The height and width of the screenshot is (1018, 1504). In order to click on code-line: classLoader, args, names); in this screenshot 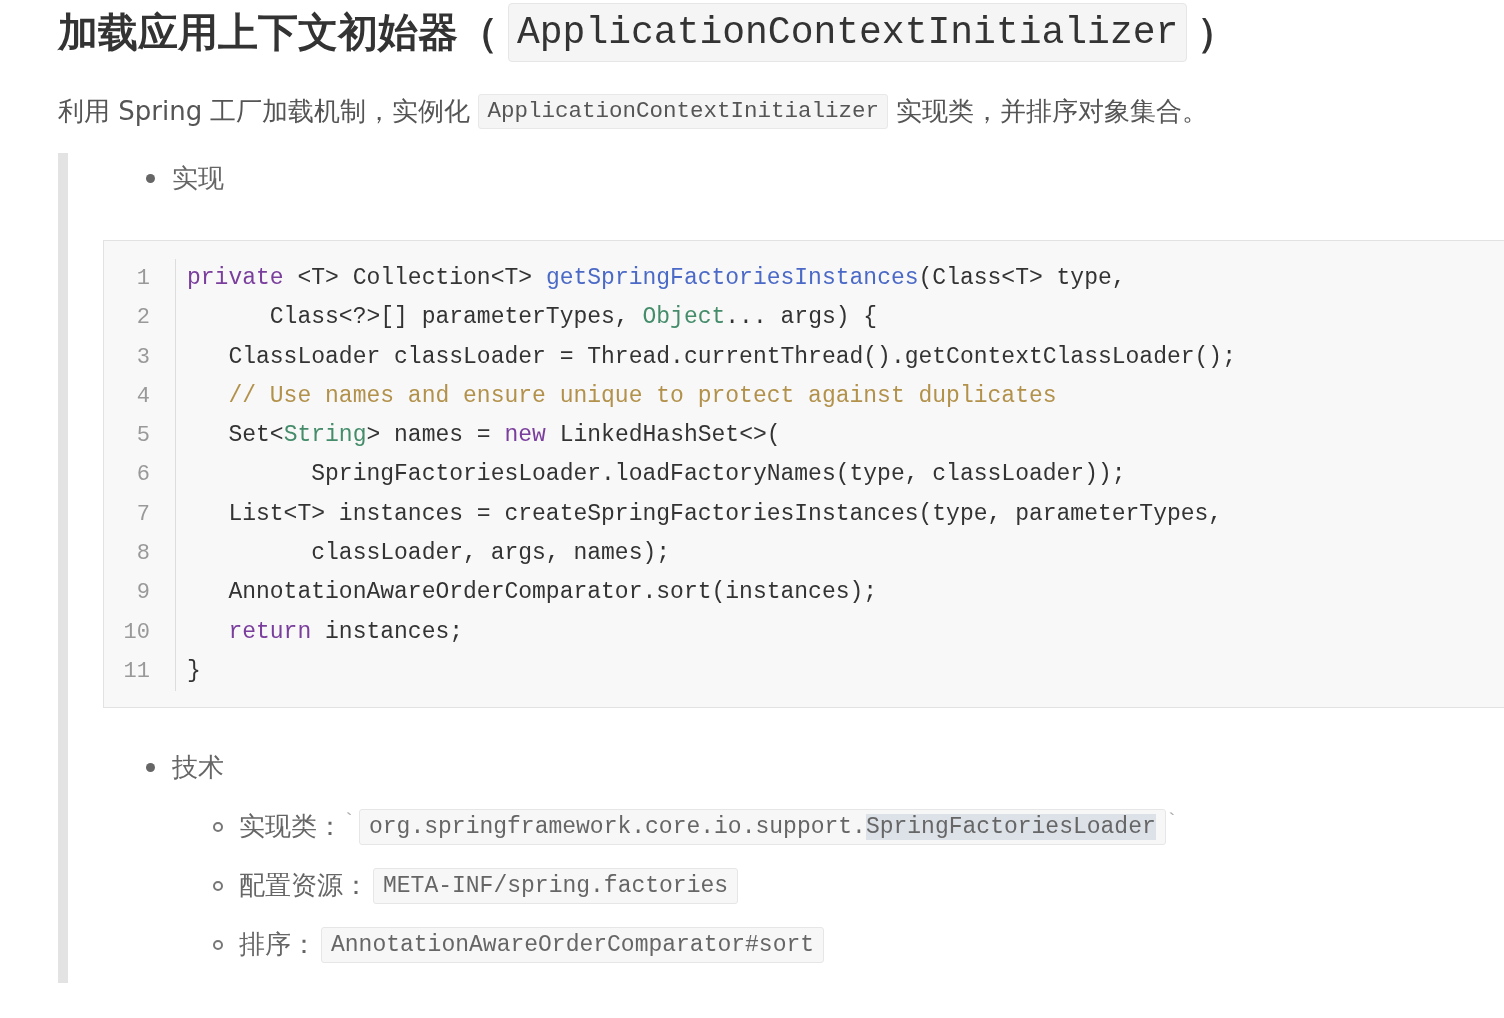, I will do `click(491, 554)`.